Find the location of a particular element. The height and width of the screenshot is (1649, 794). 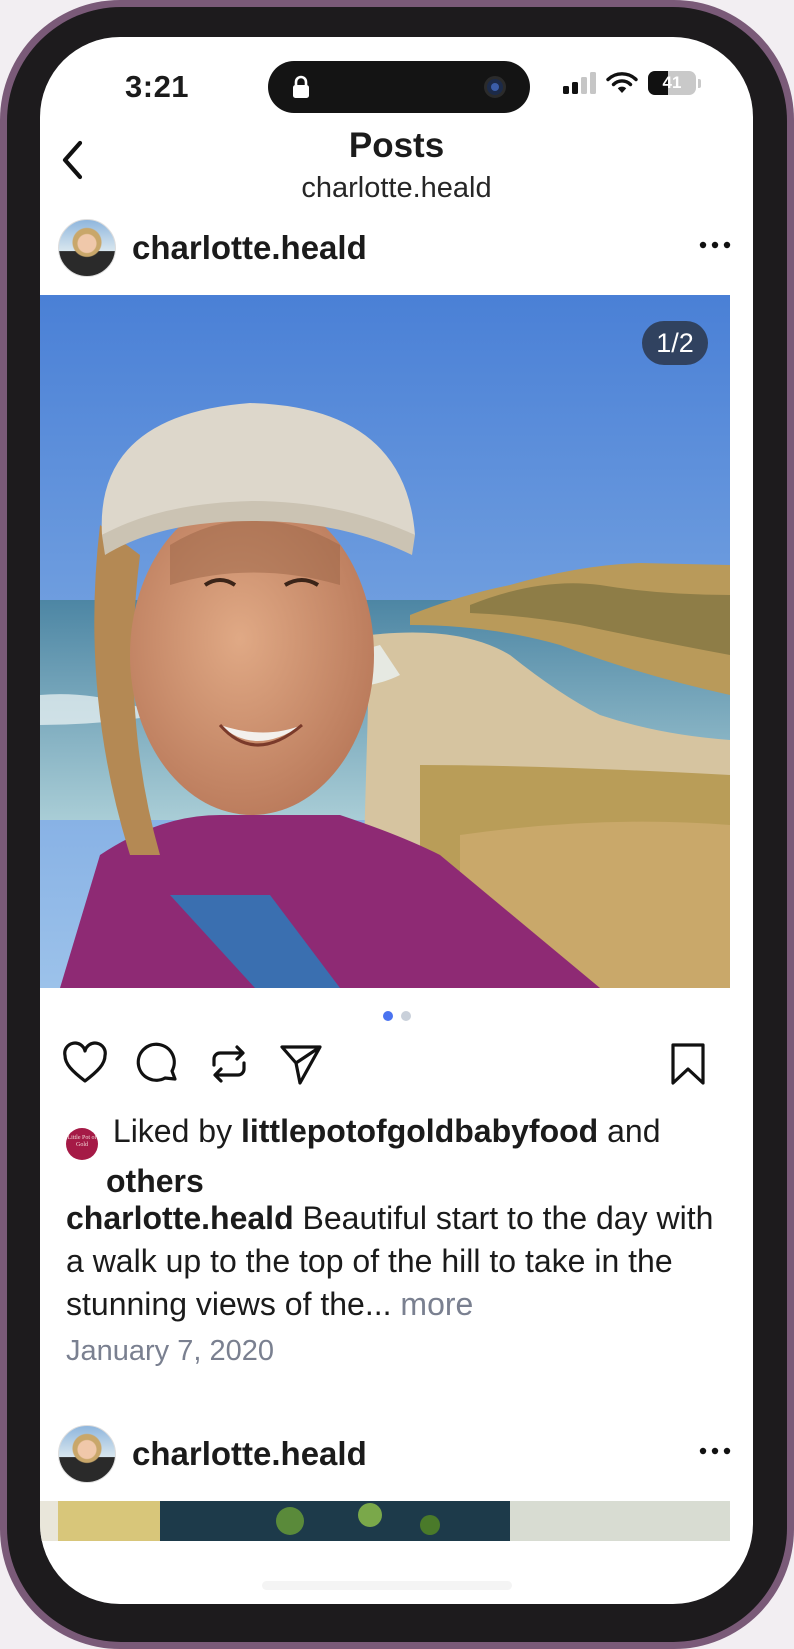

likes-conjunction: and is located at coordinates (634, 1131).